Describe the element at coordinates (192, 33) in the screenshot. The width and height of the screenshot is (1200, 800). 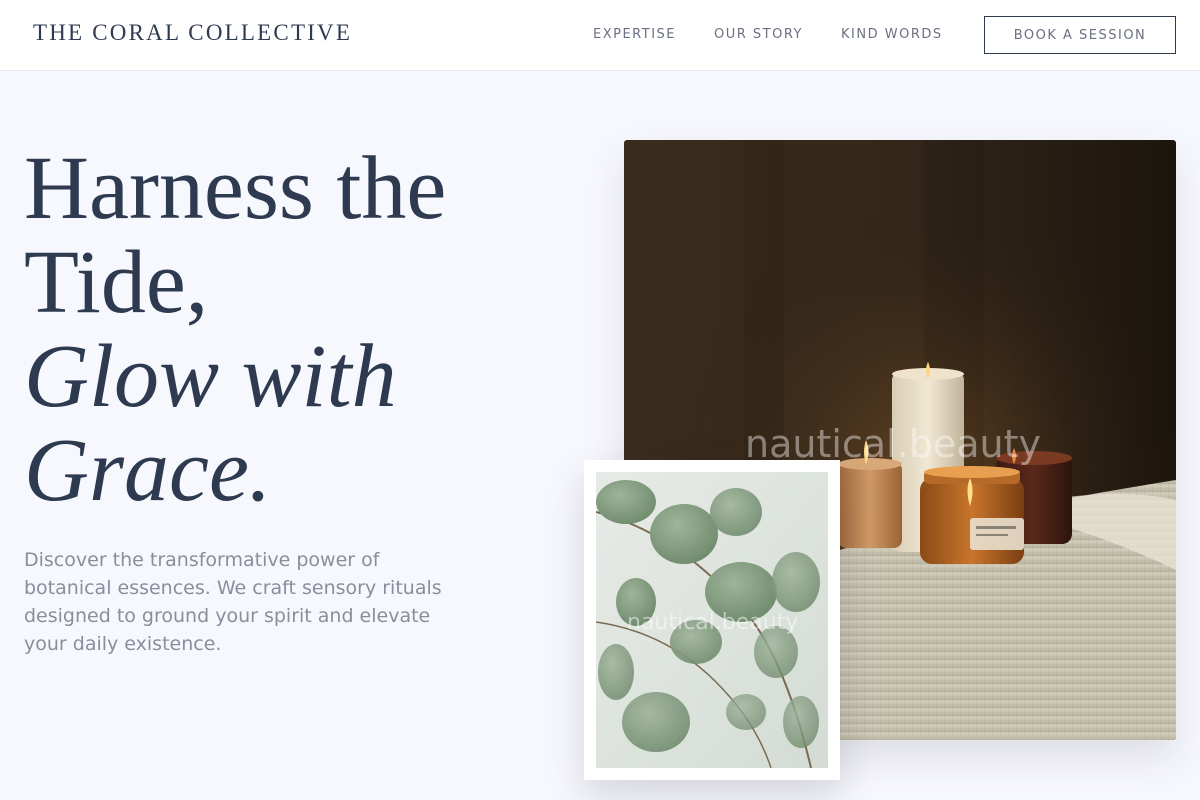
I see `brand-logo: THE CORAL COLLECTIVE` at that location.